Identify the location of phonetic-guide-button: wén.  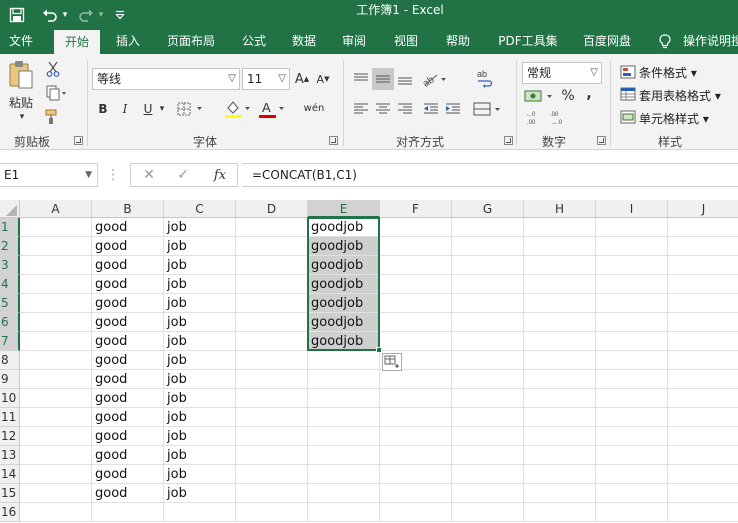
(314, 108).